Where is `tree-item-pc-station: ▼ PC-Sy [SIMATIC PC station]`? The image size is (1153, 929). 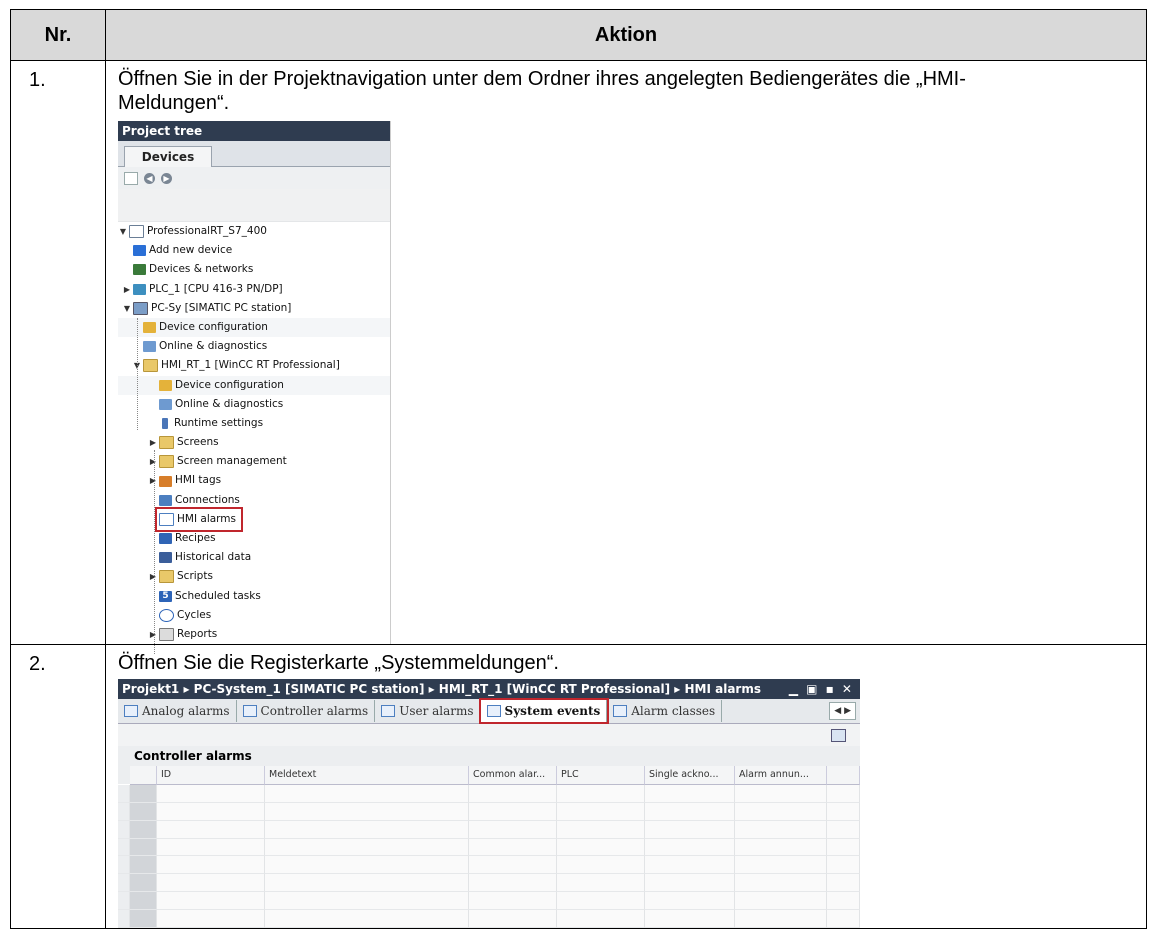
tree-item-pc-station: ▼ PC-Sy [SIMATIC PC station] is located at coordinates (254, 308).